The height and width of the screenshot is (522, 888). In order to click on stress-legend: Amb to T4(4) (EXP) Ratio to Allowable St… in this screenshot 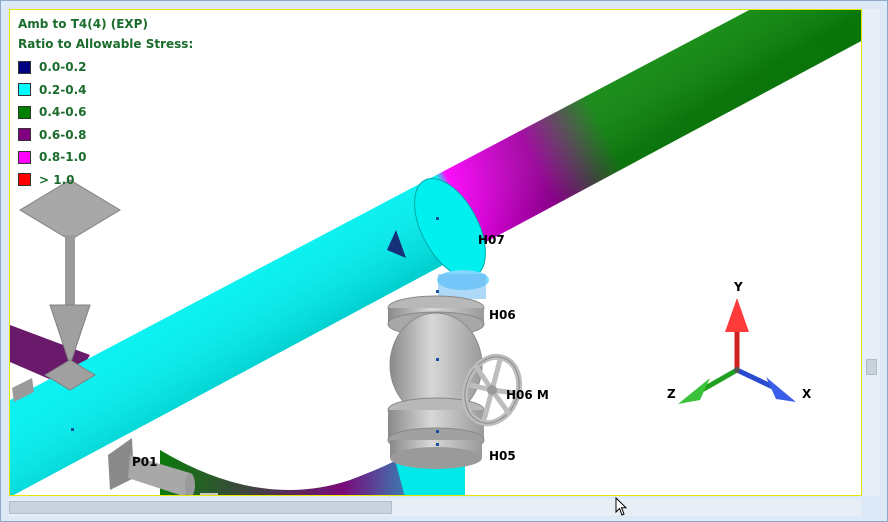, I will do `click(105, 103)`.